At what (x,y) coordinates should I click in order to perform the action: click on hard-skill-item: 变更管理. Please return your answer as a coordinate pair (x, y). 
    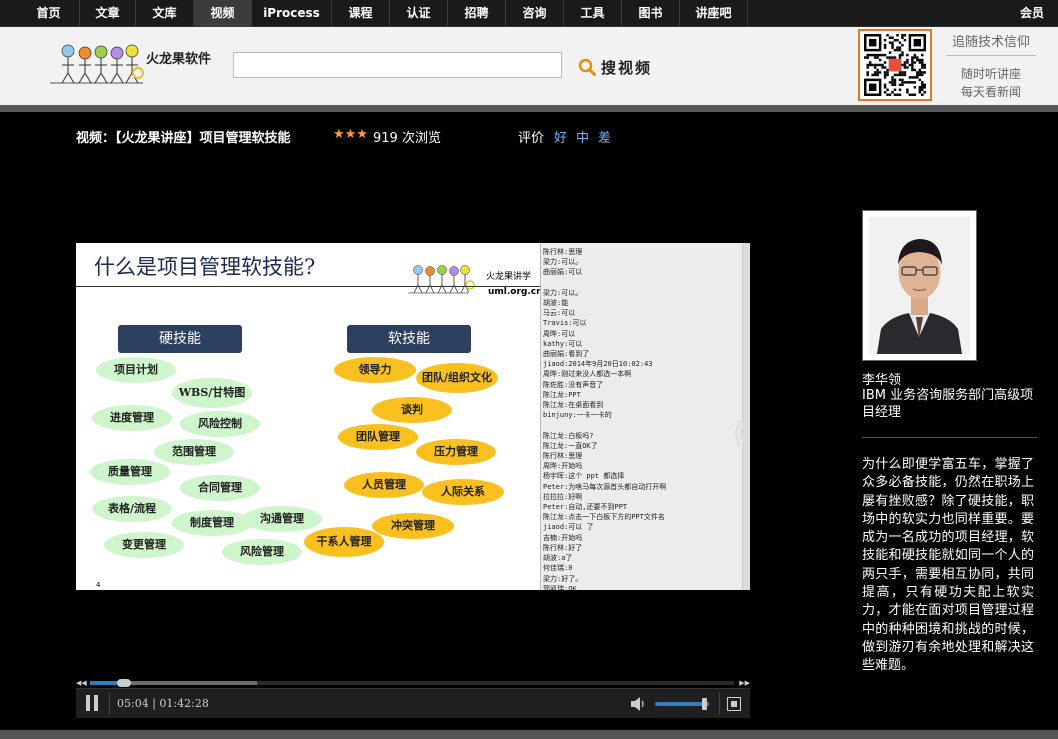
    Looking at the image, I should click on (144, 545).